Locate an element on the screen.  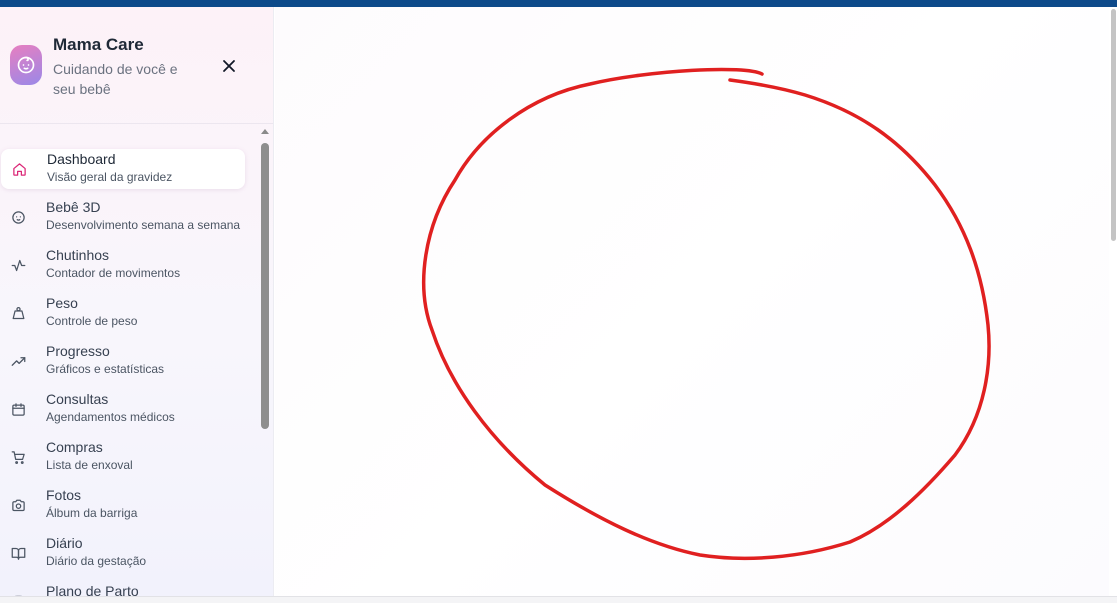
baby-icon is located at coordinates (26, 65).